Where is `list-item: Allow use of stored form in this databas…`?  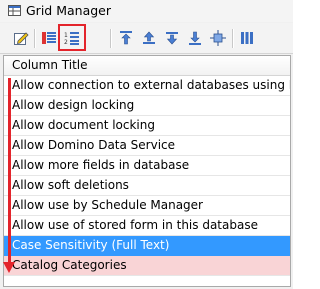 list-item: Allow use of stored form in this databas… is located at coordinates (147, 226).